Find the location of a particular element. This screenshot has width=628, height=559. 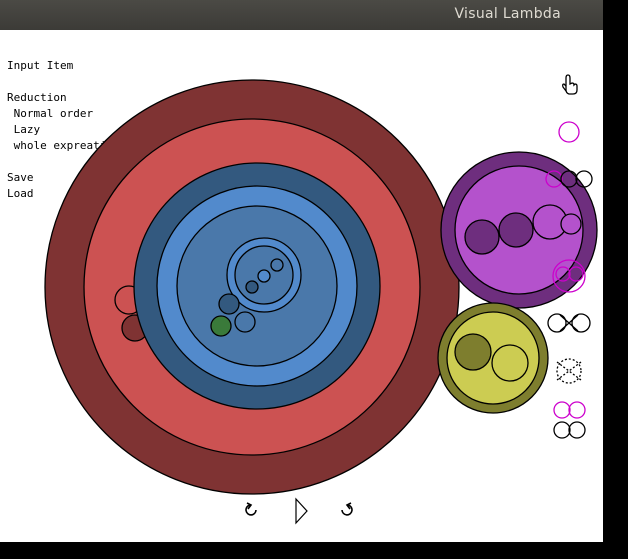

olive-small-bubble is located at coordinates (473, 352).